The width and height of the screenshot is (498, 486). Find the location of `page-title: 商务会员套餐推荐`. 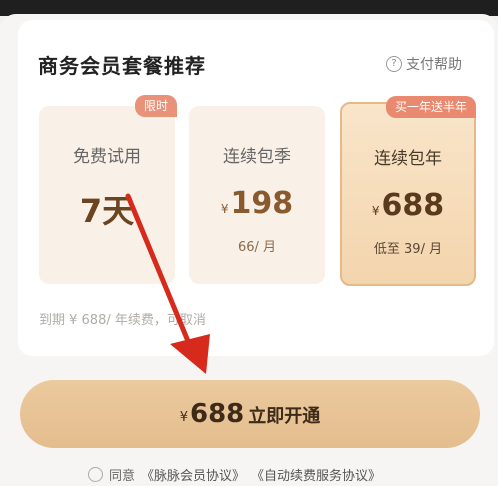

page-title: 商务会员套餐推荐 is located at coordinates (122, 66).